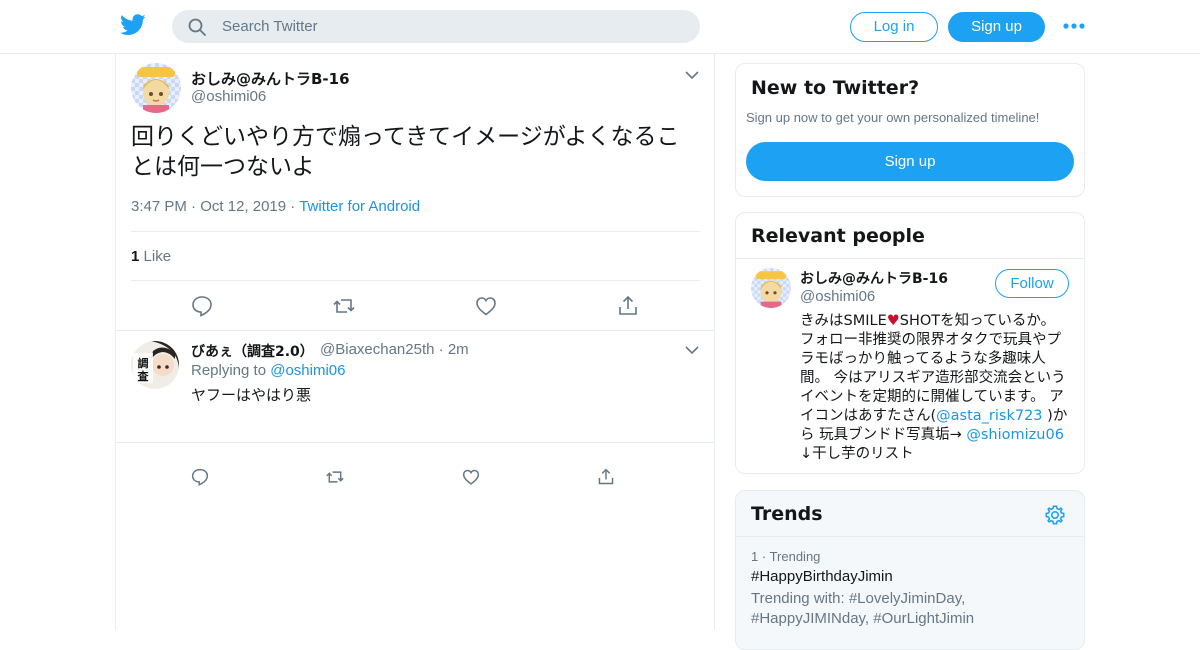 This screenshot has width=1200, height=650. Describe the element at coordinates (1074, 26) in the screenshot. I see `more-dots-icon` at that location.